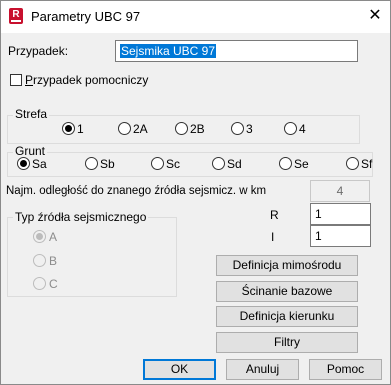  I want to click on soil-group-title: Grunt, so click(30, 151).